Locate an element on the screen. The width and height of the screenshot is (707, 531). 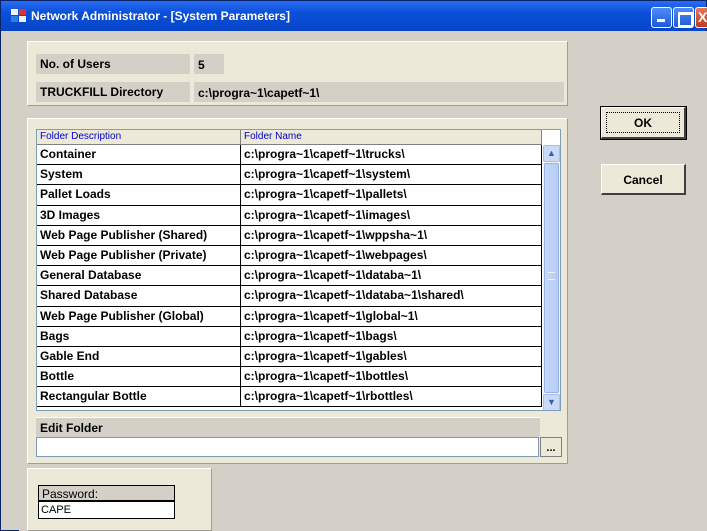
folder-name-cell: c:\progra~1\capetf~1\images\ is located at coordinates (391, 215).